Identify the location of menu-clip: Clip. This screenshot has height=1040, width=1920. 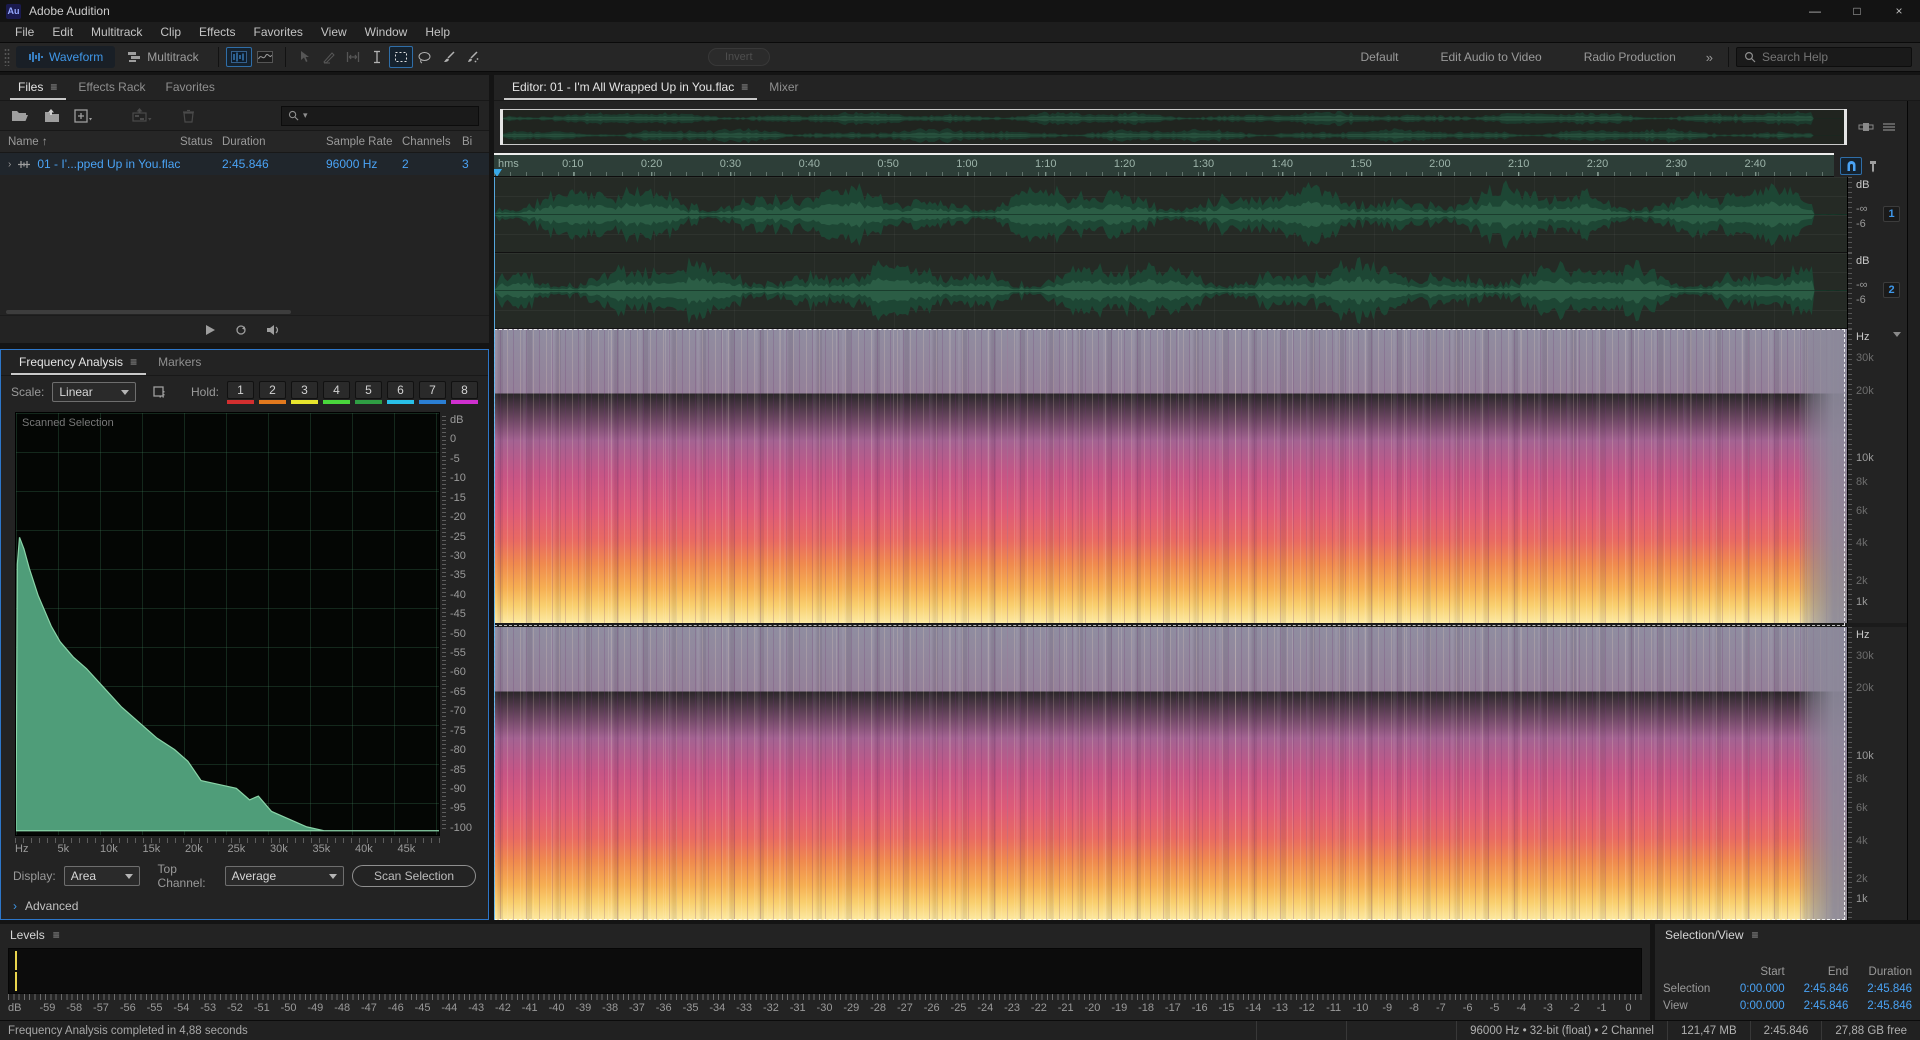
(170, 32).